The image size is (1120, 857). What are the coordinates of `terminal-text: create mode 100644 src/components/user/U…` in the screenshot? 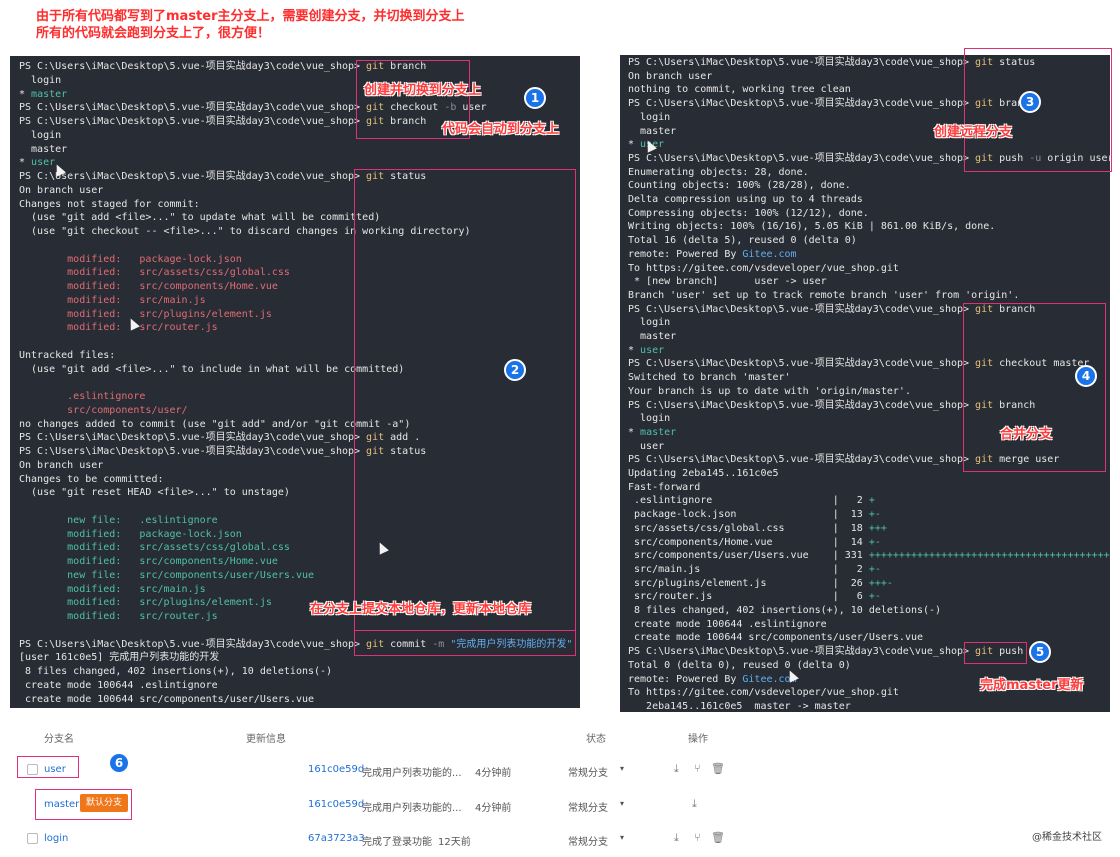 It's located at (776, 638).